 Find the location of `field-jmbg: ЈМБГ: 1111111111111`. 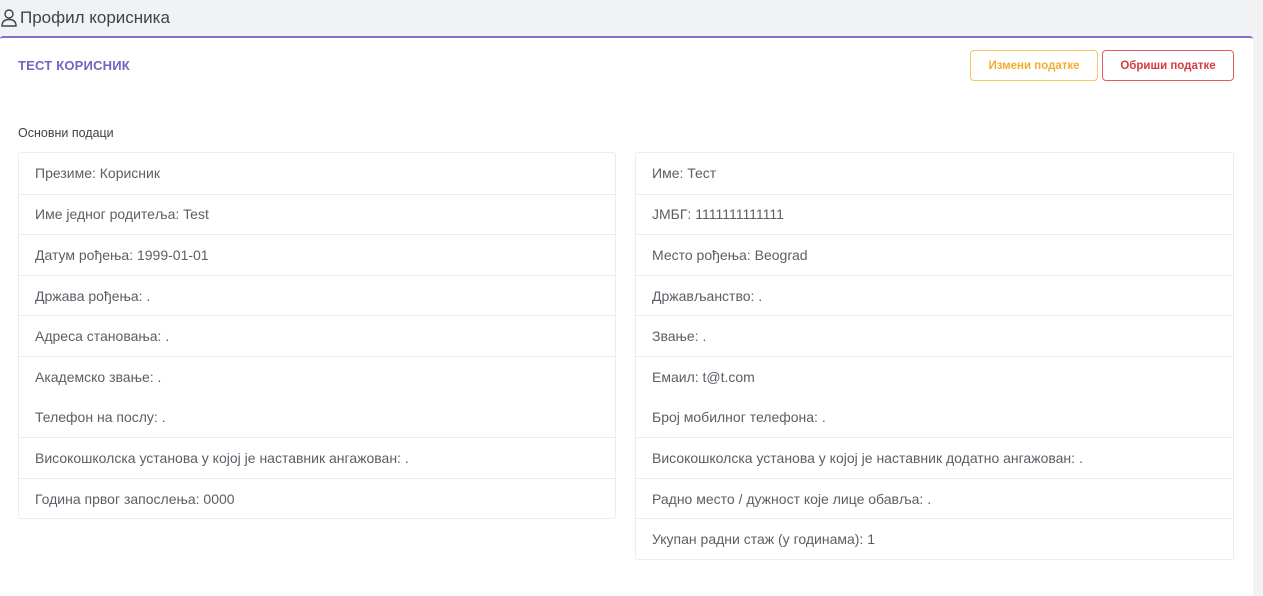

field-jmbg: ЈМБГ: 1111111111111 is located at coordinates (934, 214).